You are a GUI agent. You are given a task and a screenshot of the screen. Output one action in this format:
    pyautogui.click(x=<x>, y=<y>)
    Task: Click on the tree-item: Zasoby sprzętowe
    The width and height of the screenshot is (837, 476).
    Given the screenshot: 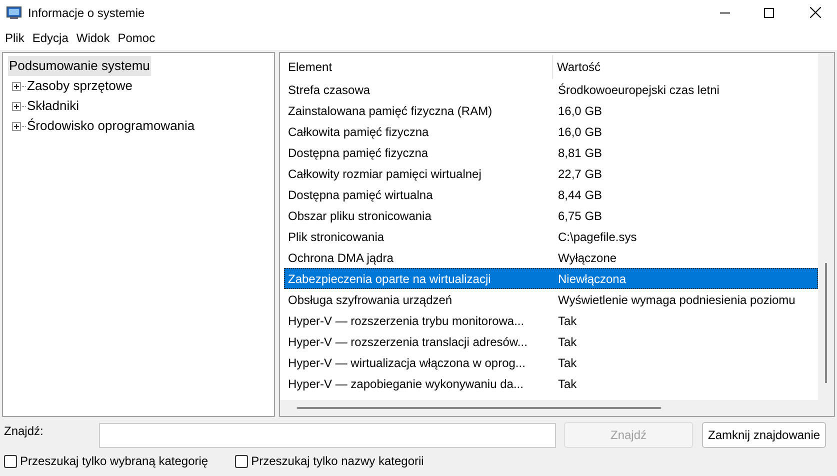 What is the action you would take?
    pyautogui.click(x=79, y=86)
    